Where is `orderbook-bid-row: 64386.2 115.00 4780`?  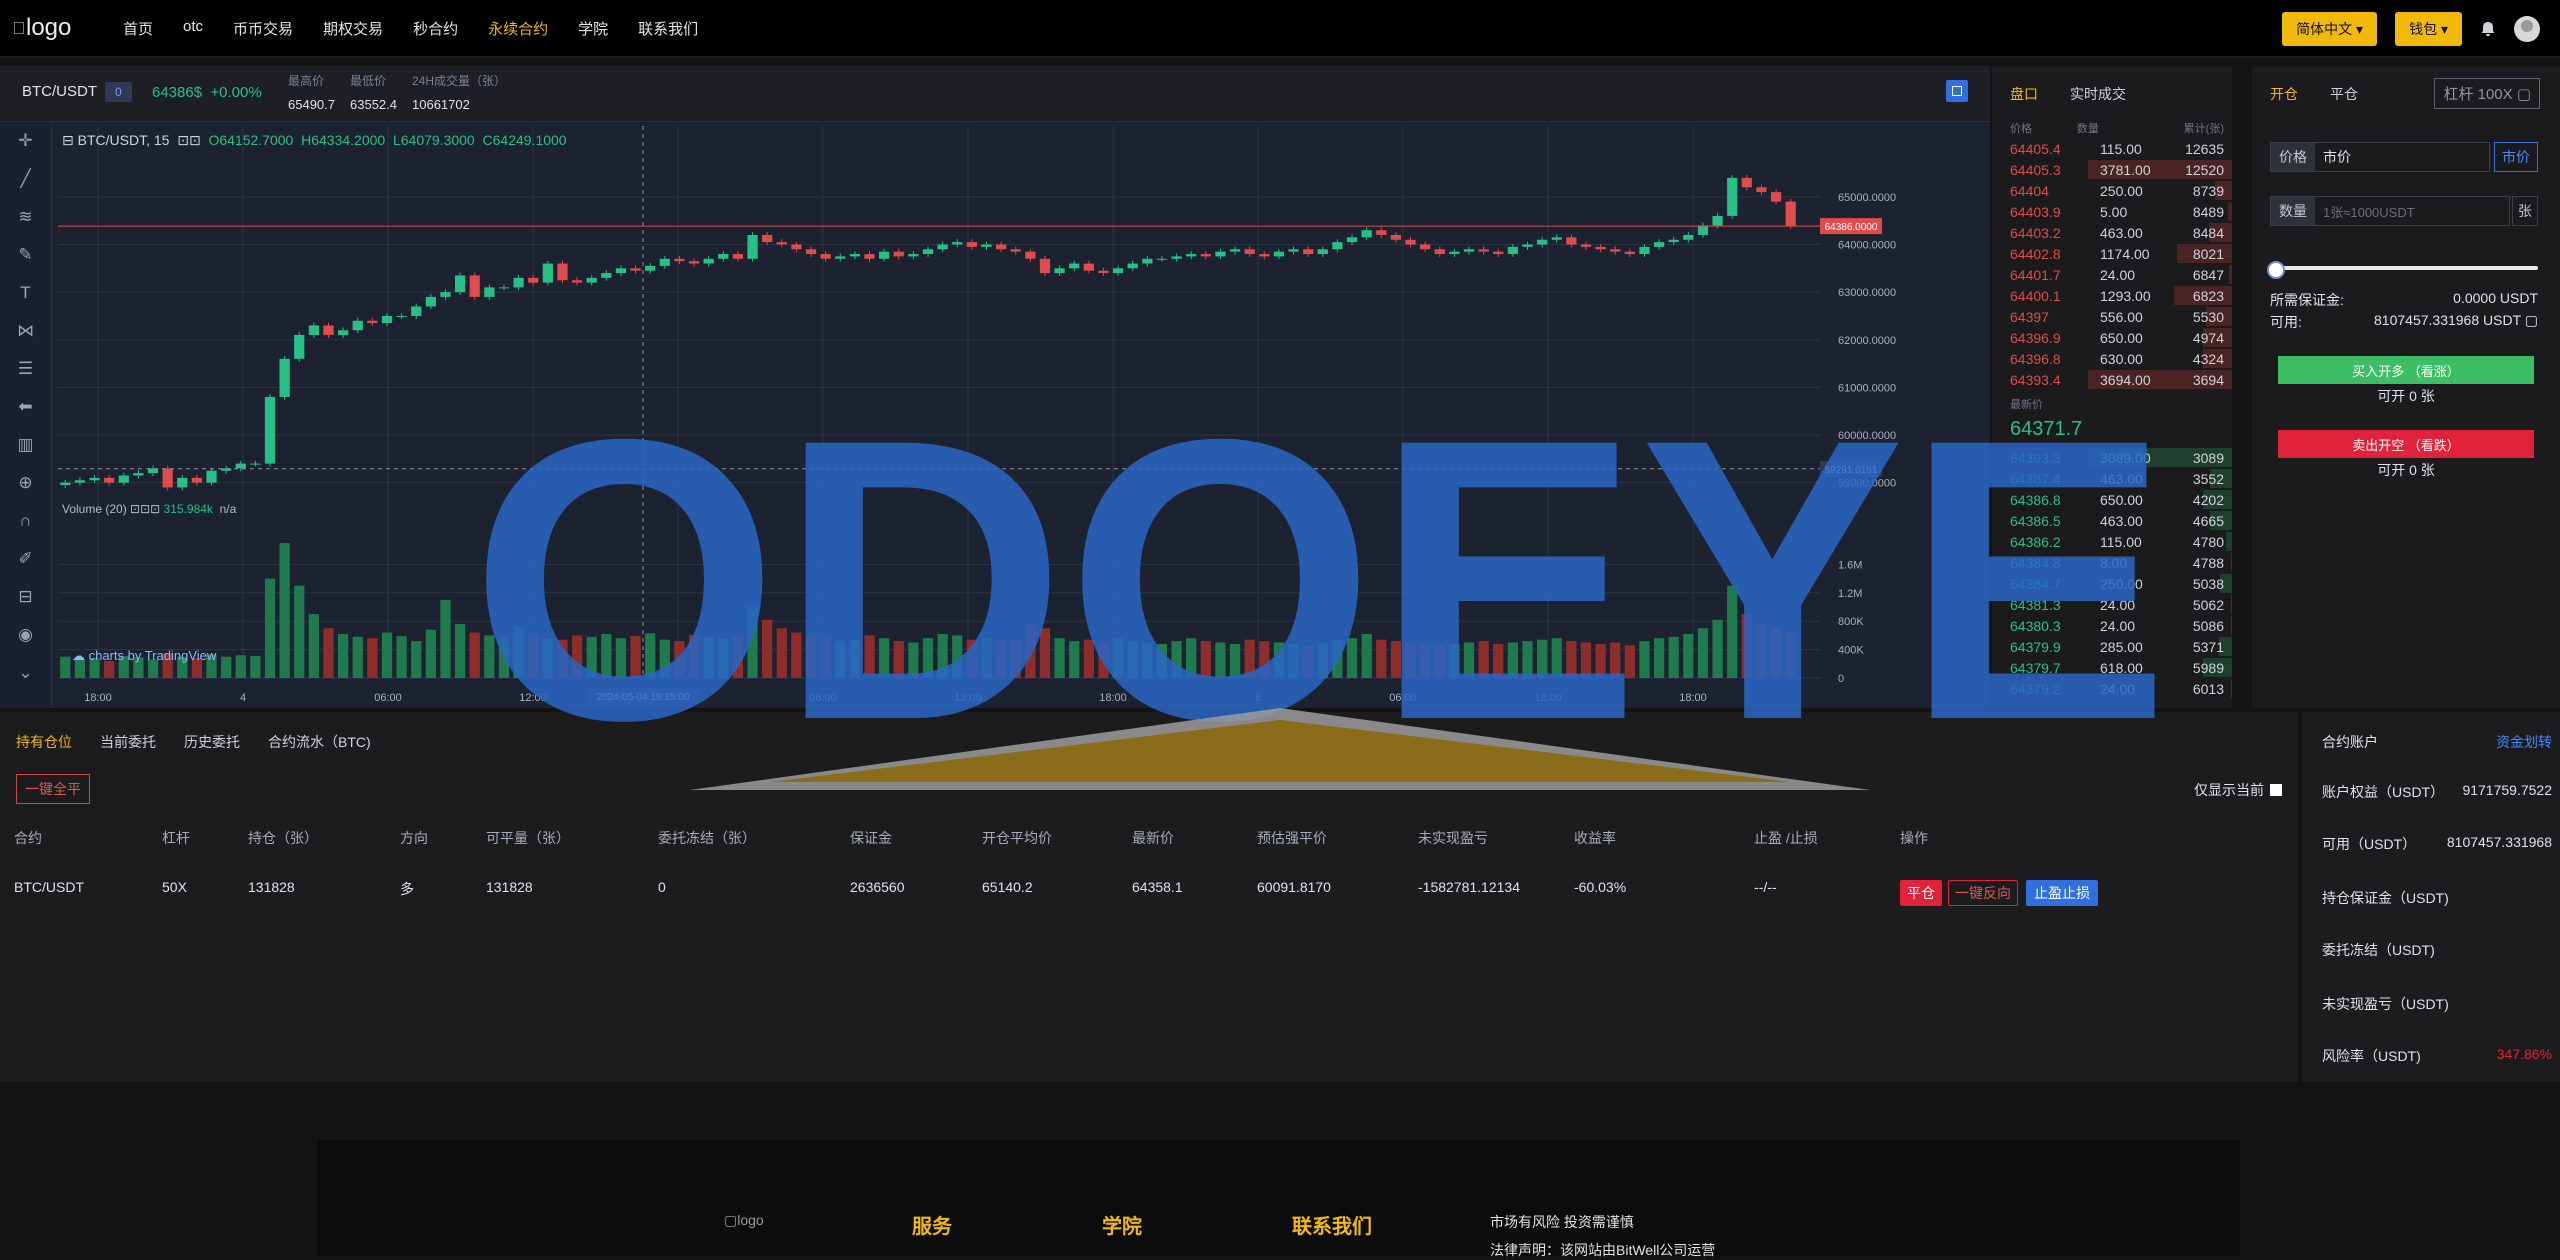 orderbook-bid-row: 64386.2 115.00 4780 is located at coordinates (2112, 541).